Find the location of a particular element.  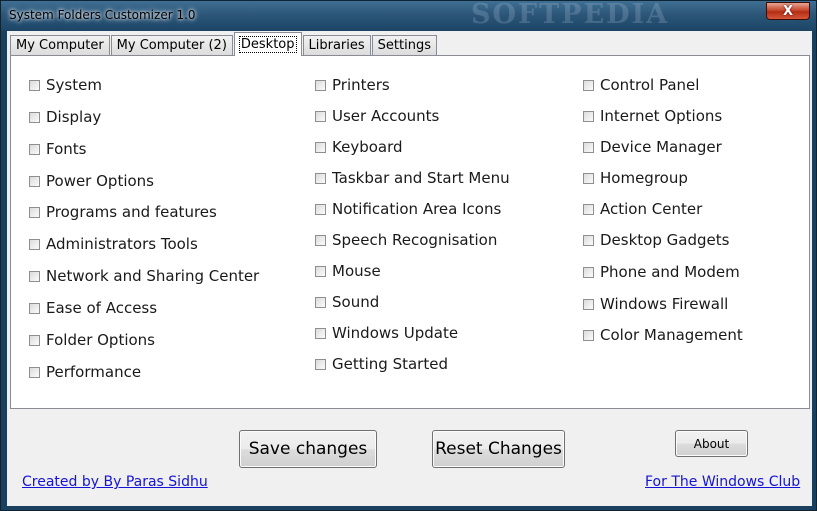

option-phone-and-modem: Phone and Modem is located at coordinates (661, 272).